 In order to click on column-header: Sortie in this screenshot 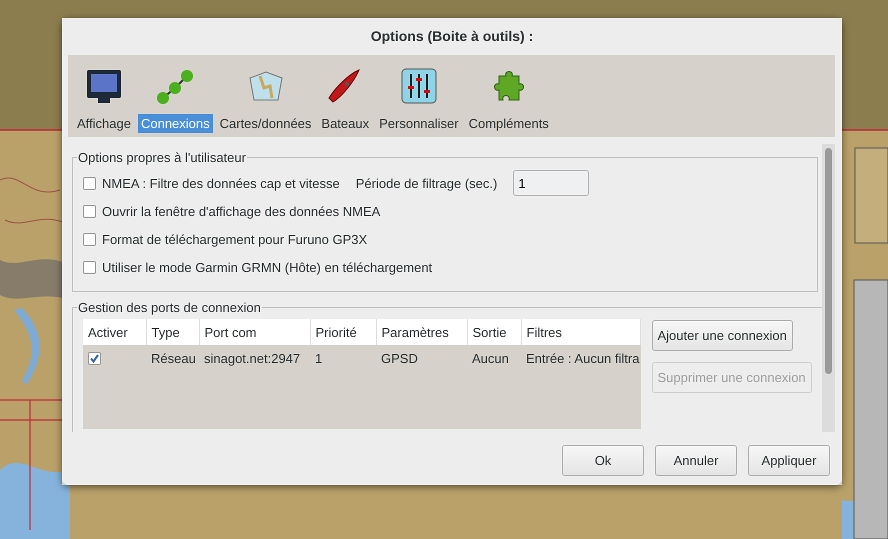, I will do `click(494, 332)`.